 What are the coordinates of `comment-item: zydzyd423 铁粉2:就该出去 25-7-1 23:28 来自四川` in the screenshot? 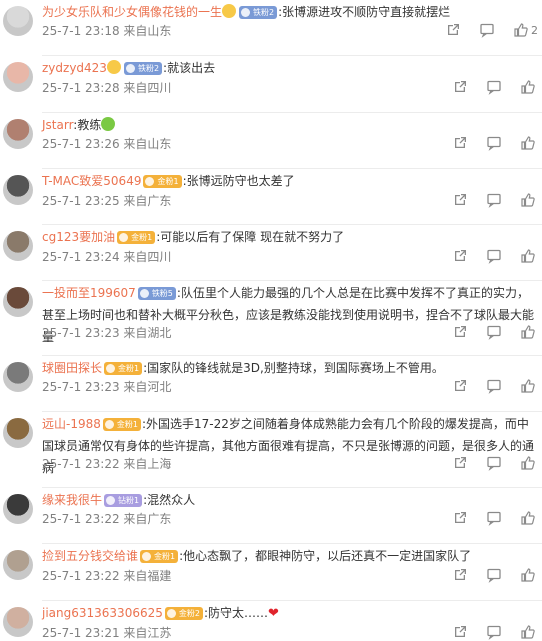 It's located at (271, 84).